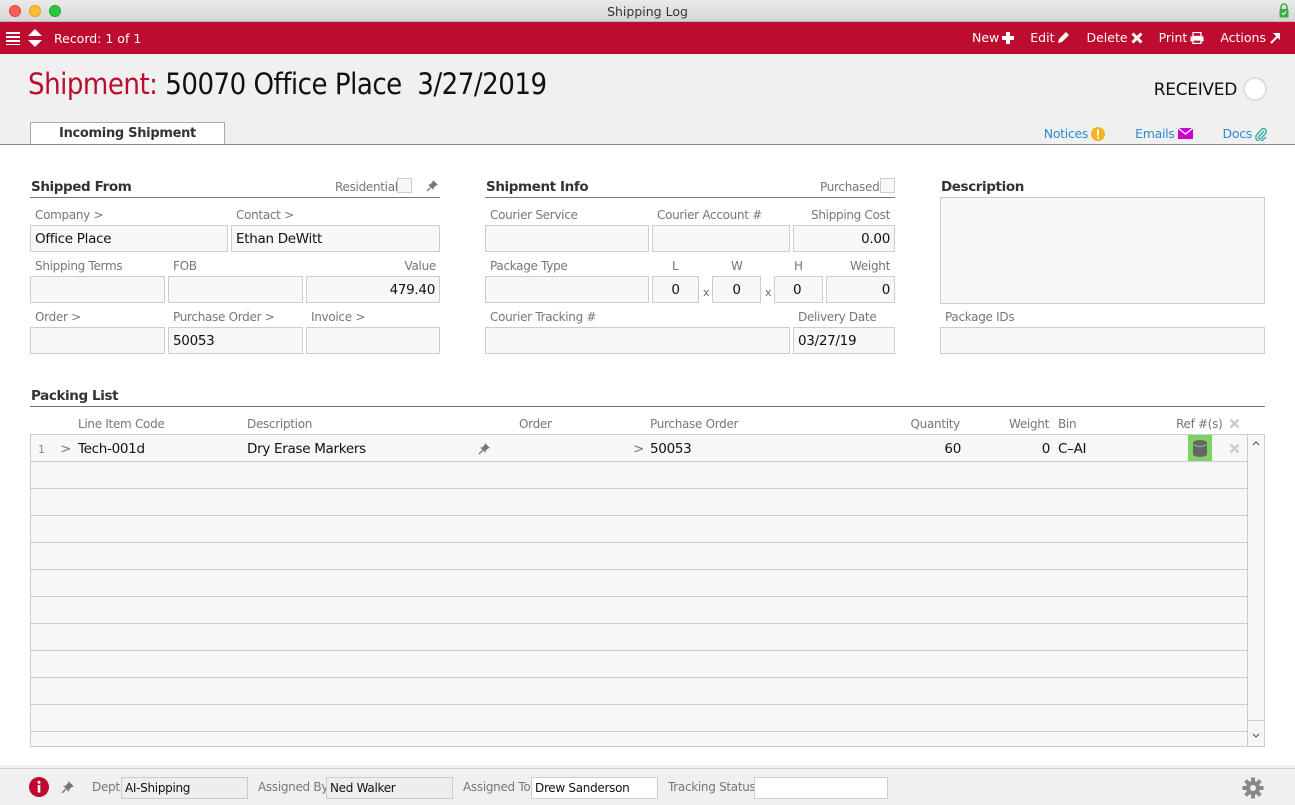  Describe the element at coordinates (1284, 10) in the screenshot. I see `lock-icon` at that location.